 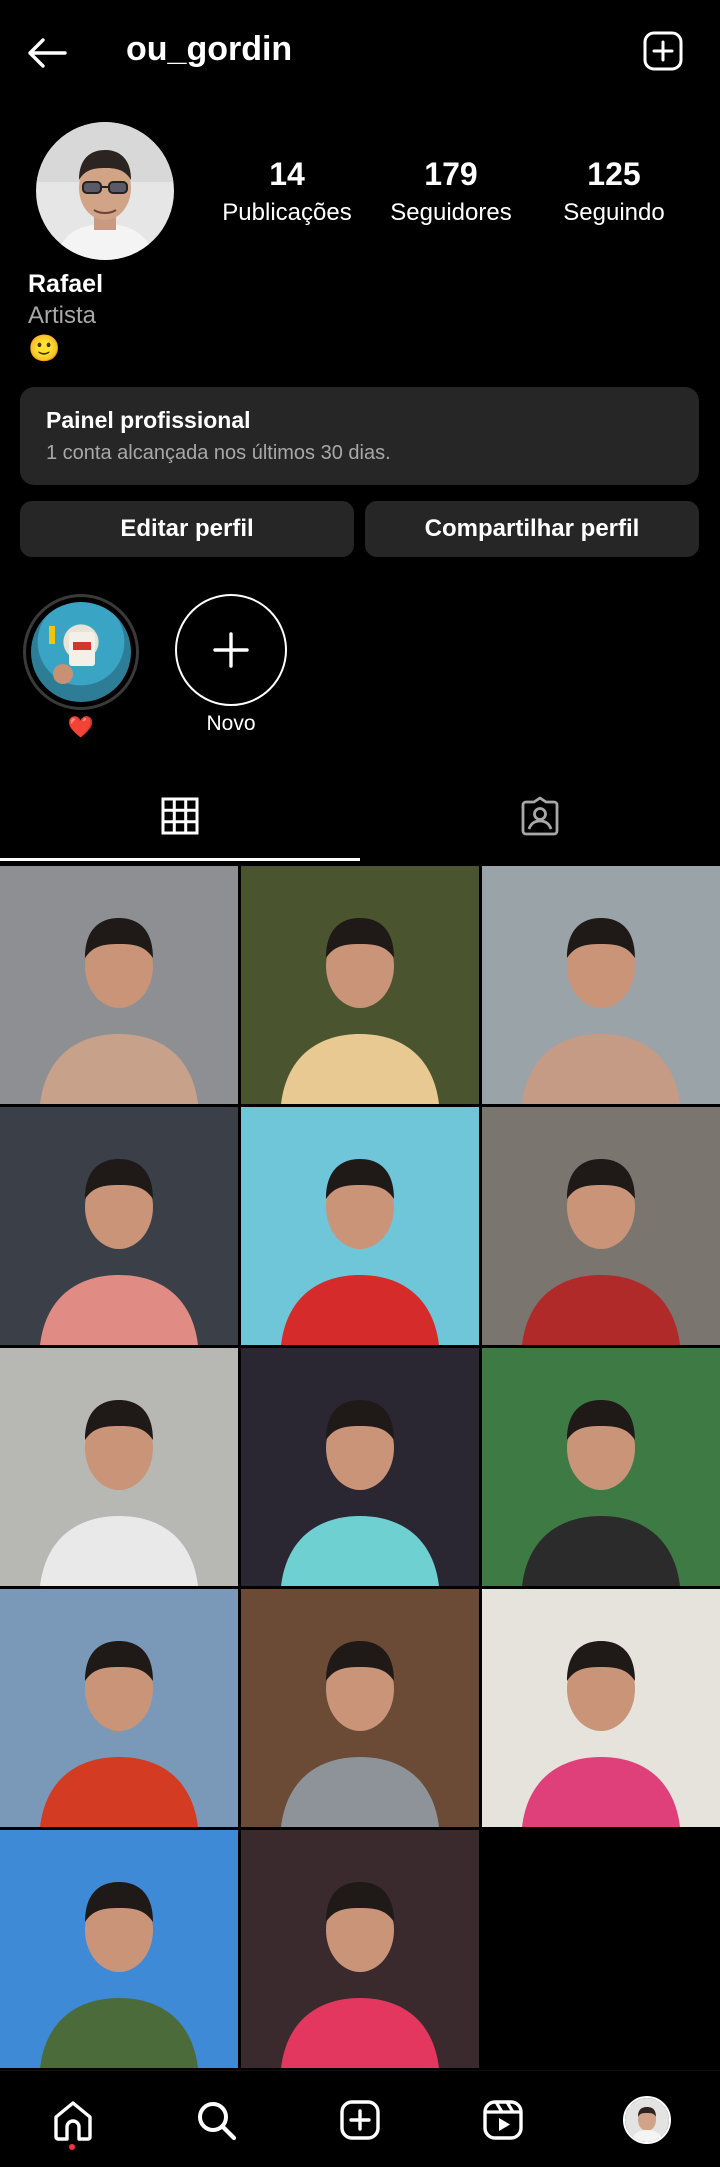 I want to click on nav-home, so click(x=73, y=2120).